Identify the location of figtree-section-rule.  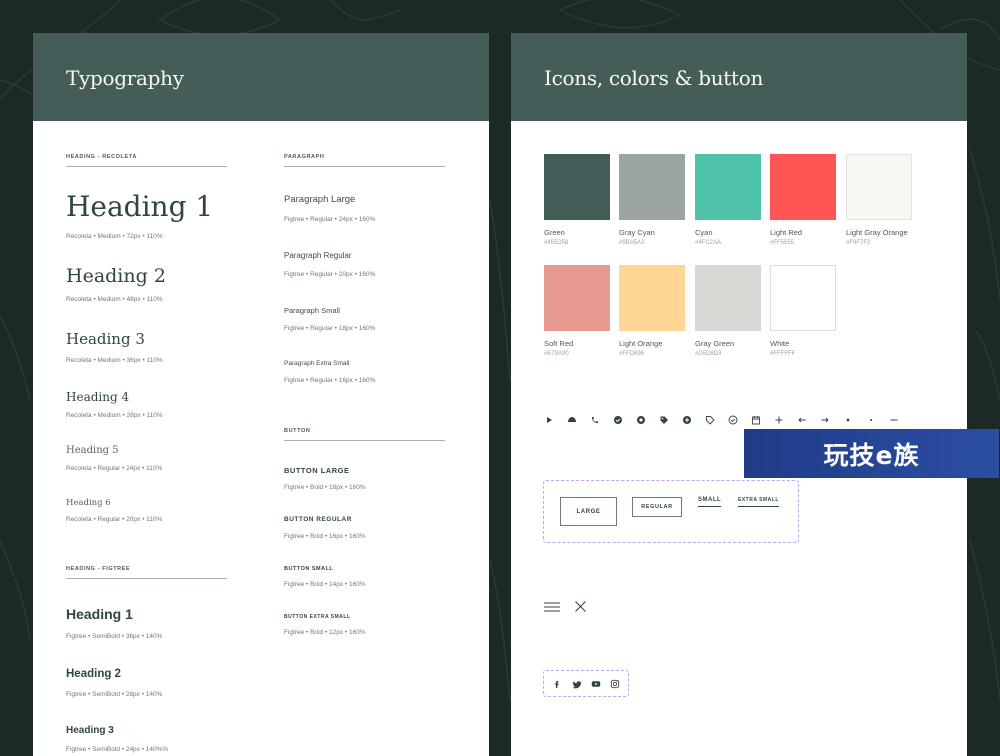
(146, 578).